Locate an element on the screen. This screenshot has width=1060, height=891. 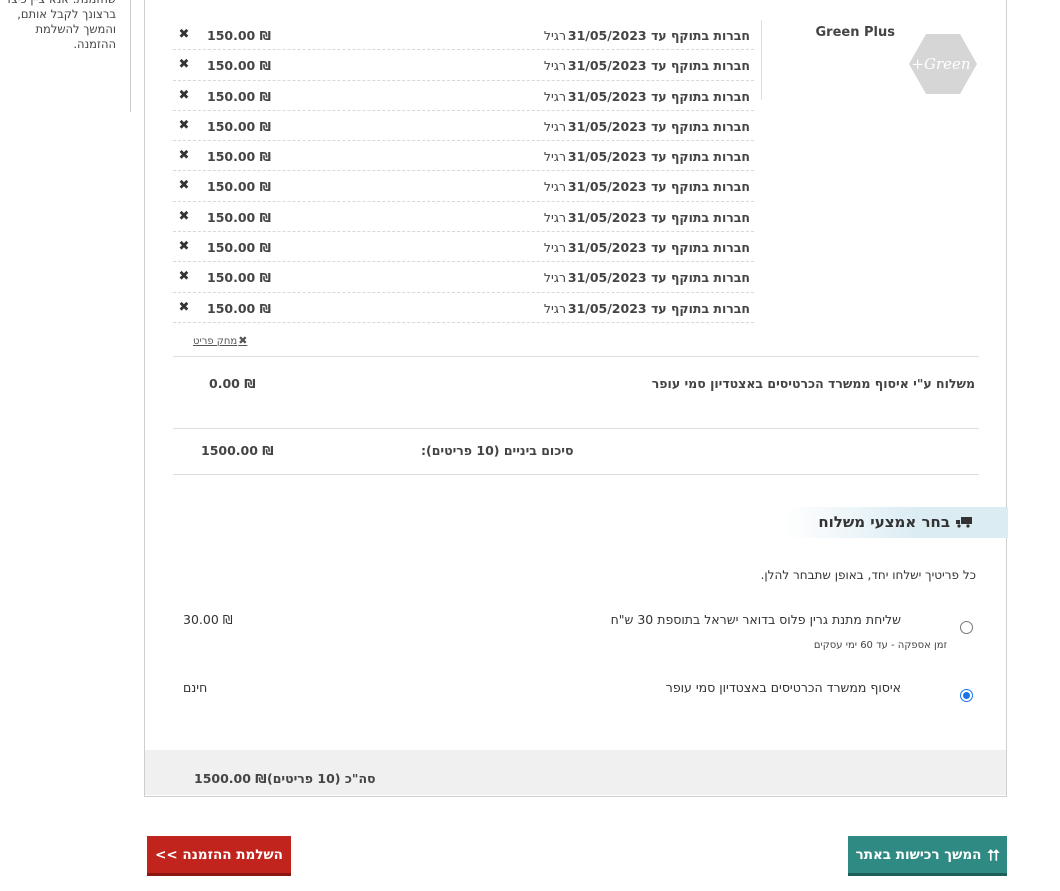
subtotal-label: סיכום ביניים (10 פריטים): is located at coordinates (497, 450).